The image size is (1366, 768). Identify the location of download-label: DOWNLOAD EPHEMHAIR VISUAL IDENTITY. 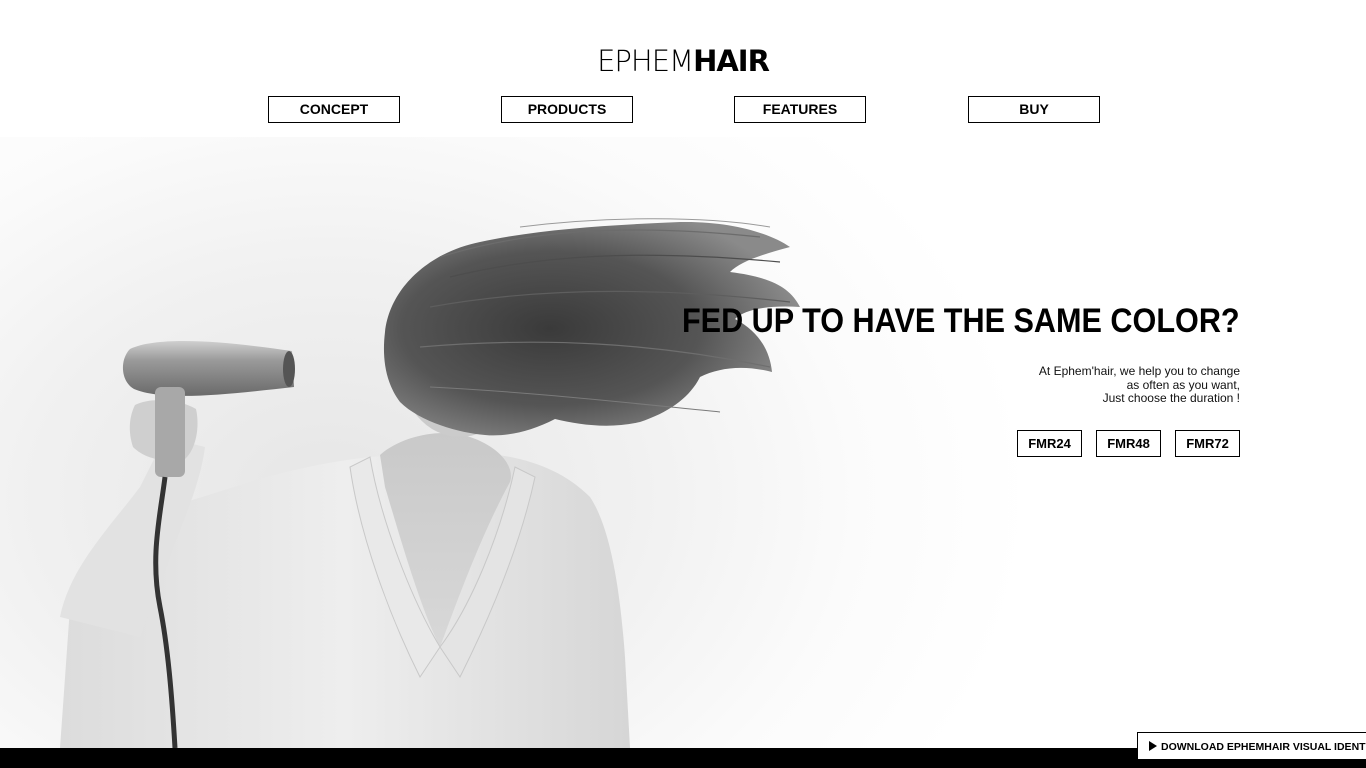
(1263, 747).